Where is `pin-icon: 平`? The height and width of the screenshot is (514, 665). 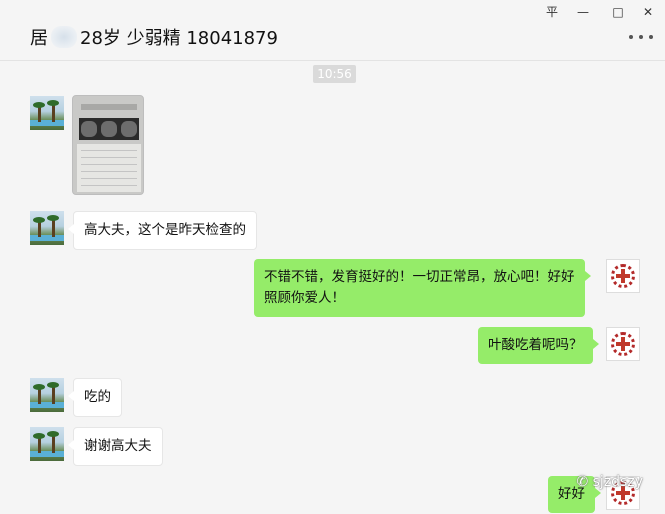
pin-icon: 平 is located at coordinates (552, 12).